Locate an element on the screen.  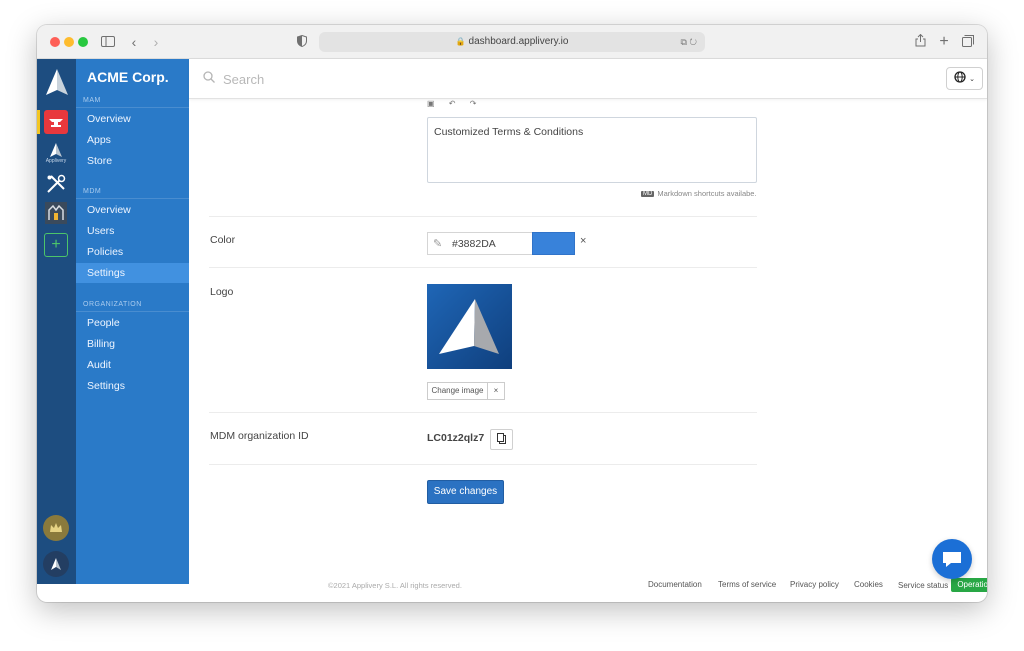
acme-app-icon is located at coordinates (56, 122).